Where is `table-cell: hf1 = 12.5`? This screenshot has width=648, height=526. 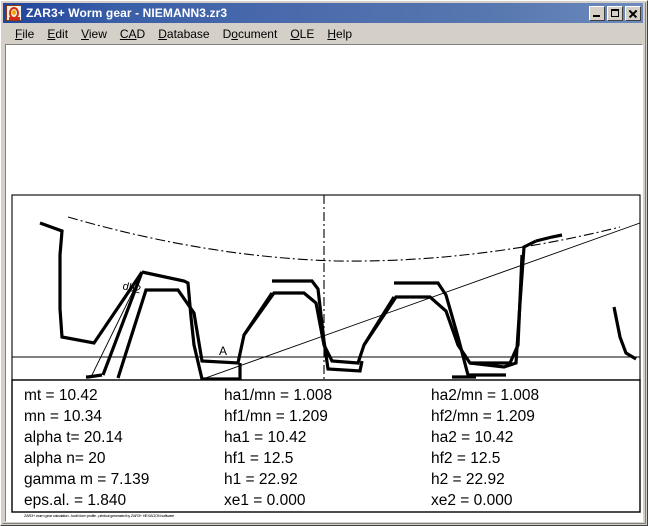 table-cell: hf1 = 12.5 is located at coordinates (258, 458).